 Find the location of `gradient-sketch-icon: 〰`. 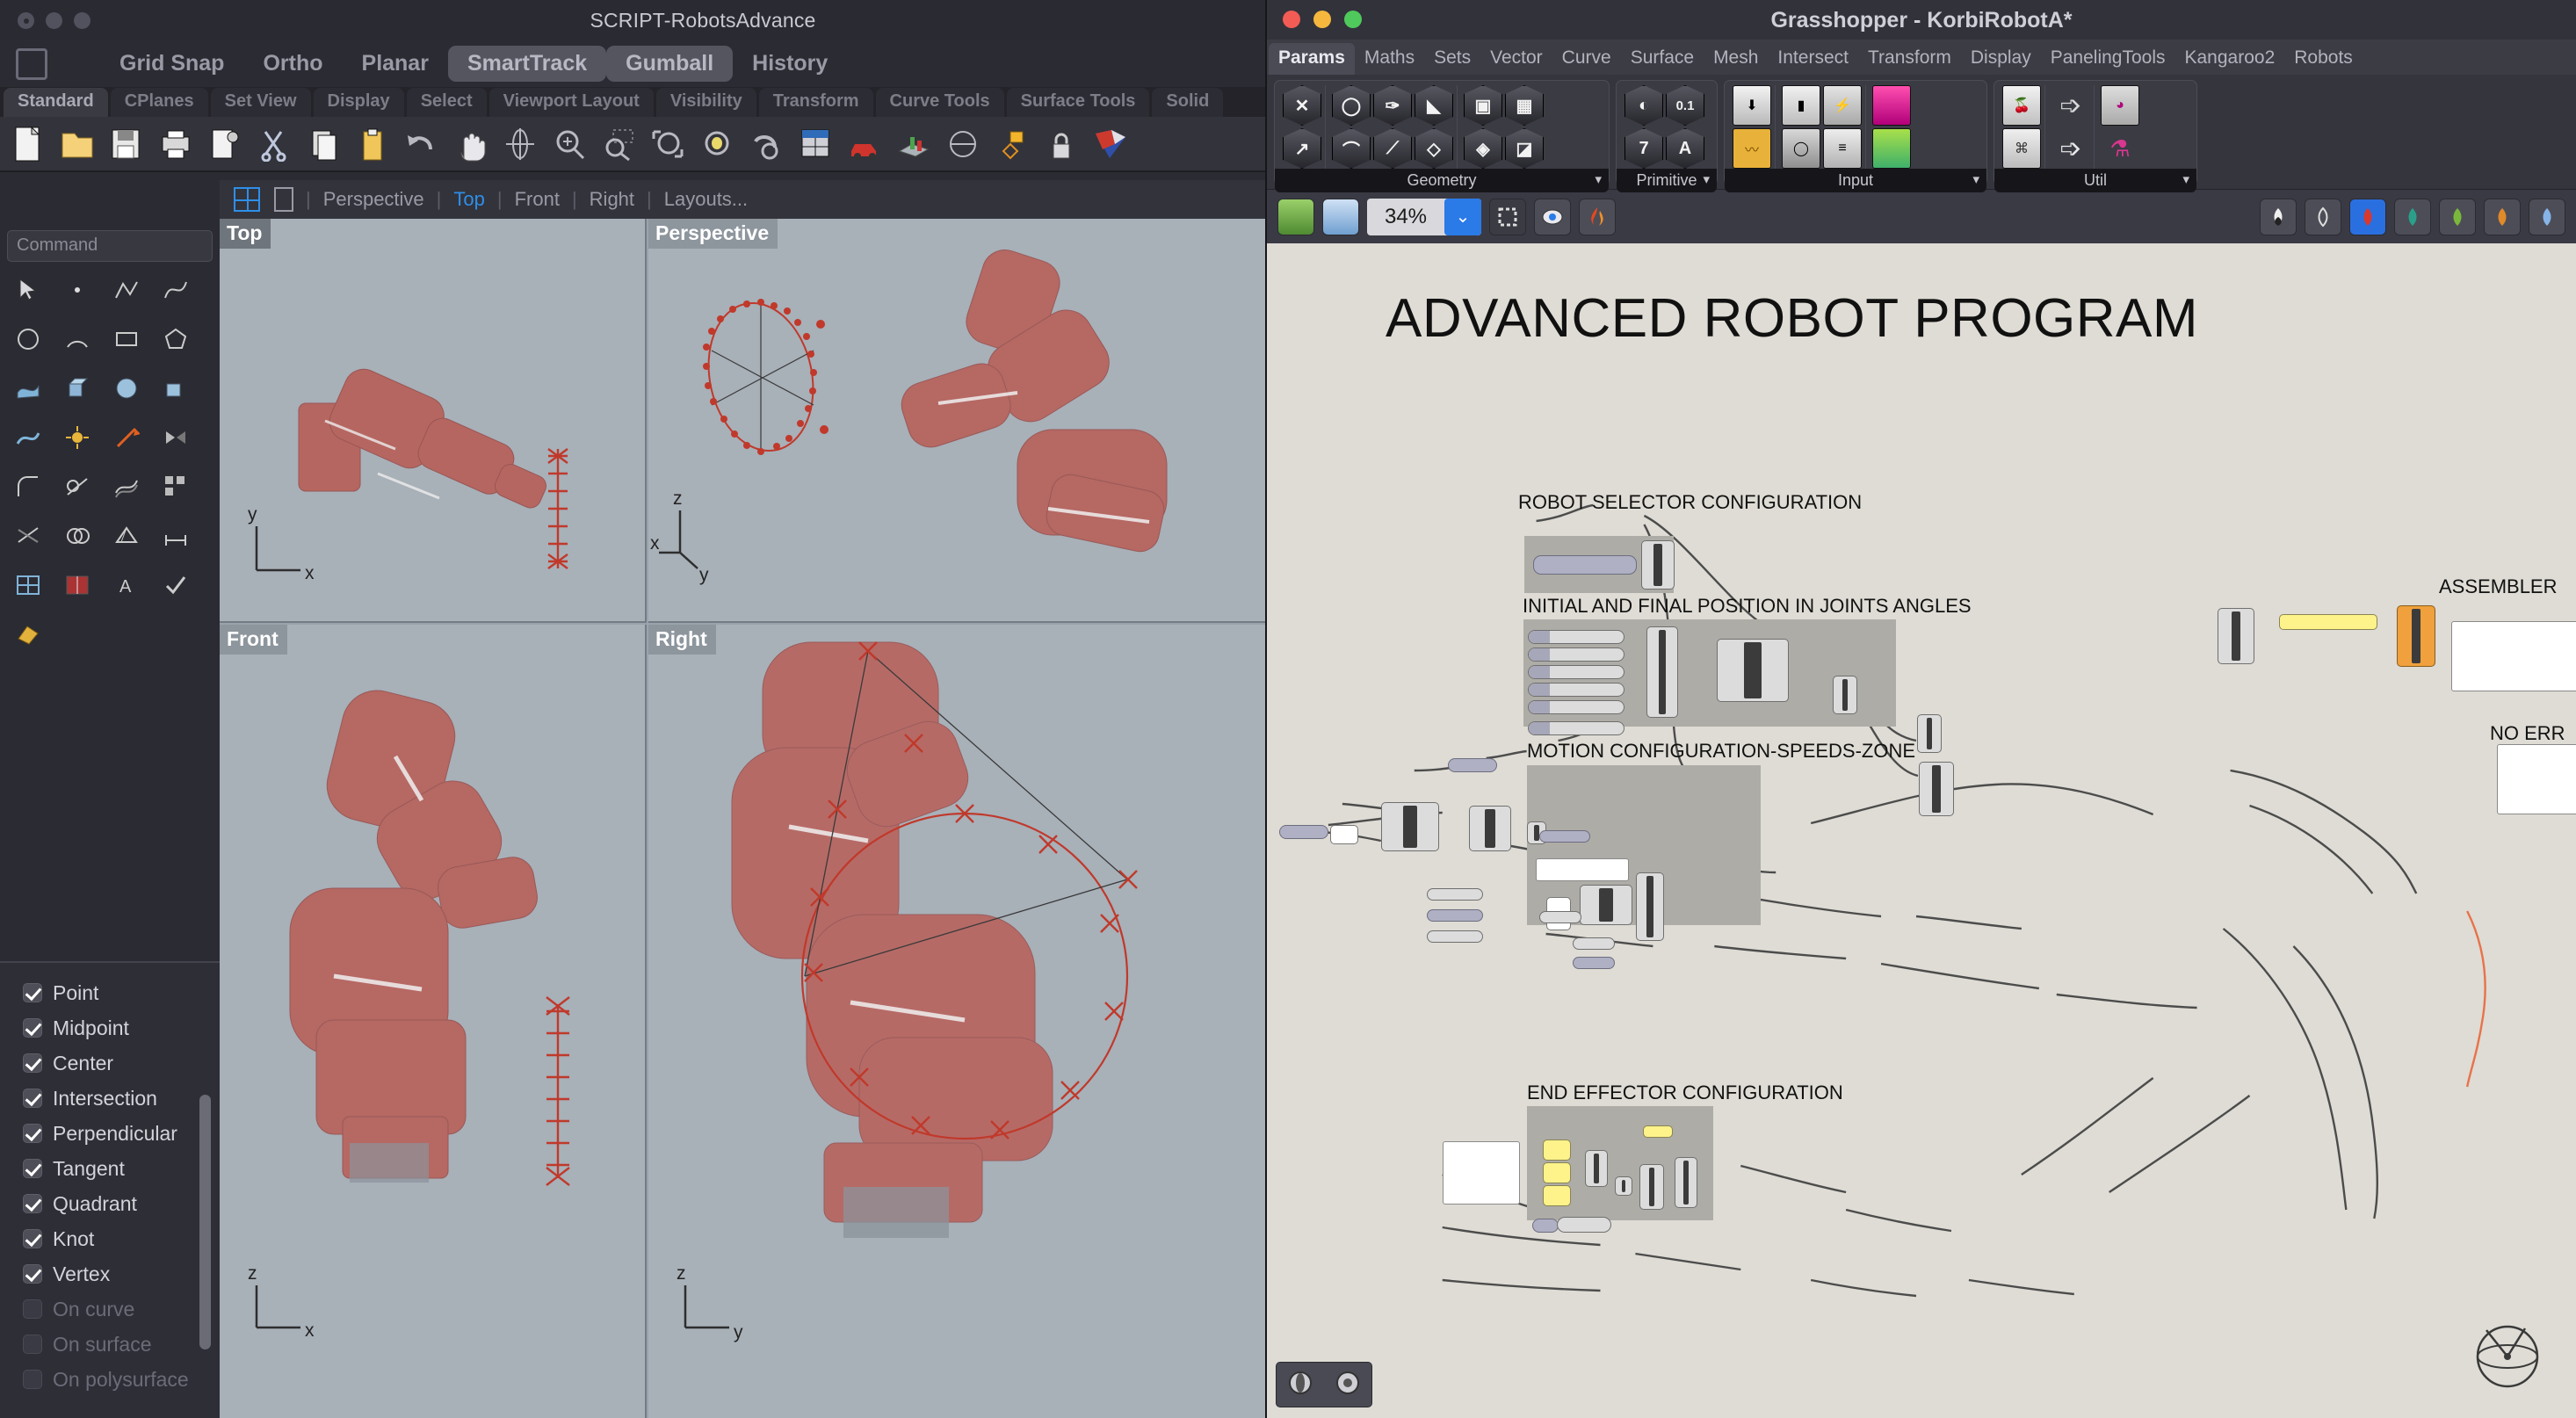

gradient-sketch-icon: 〰 is located at coordinates (1752, 148).